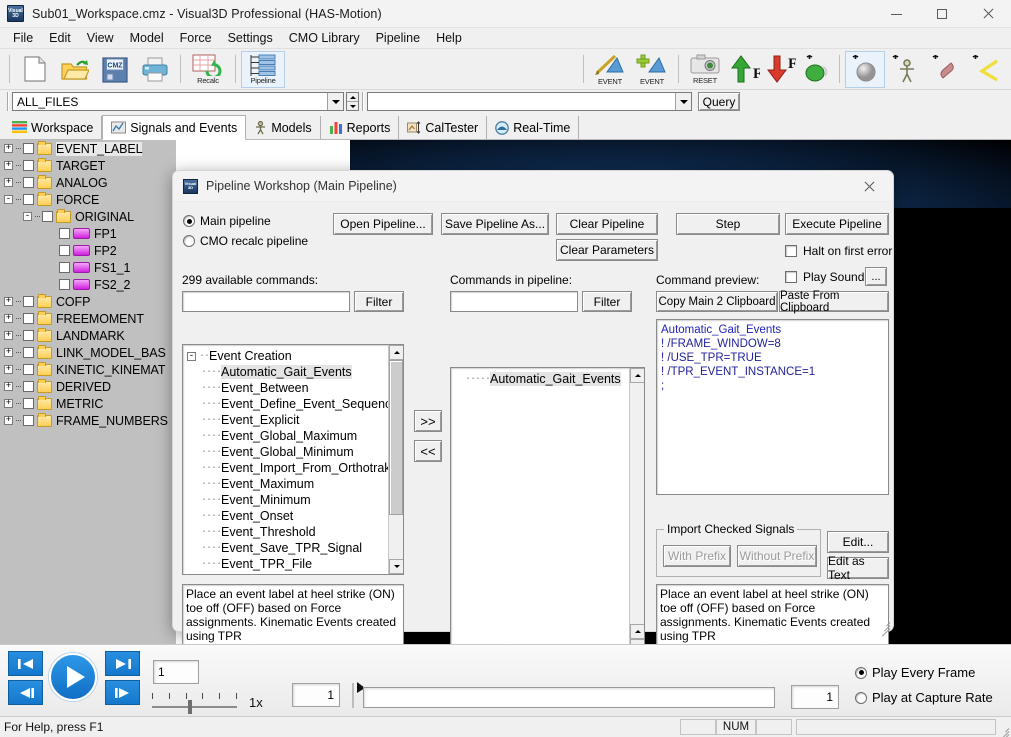 The width and height of the screenshot is (1011, 737). What do you see at coordinates (53, 127) in the screenshot?
I see `tab-workspace: Workspace` at bounding box center [53, 127].